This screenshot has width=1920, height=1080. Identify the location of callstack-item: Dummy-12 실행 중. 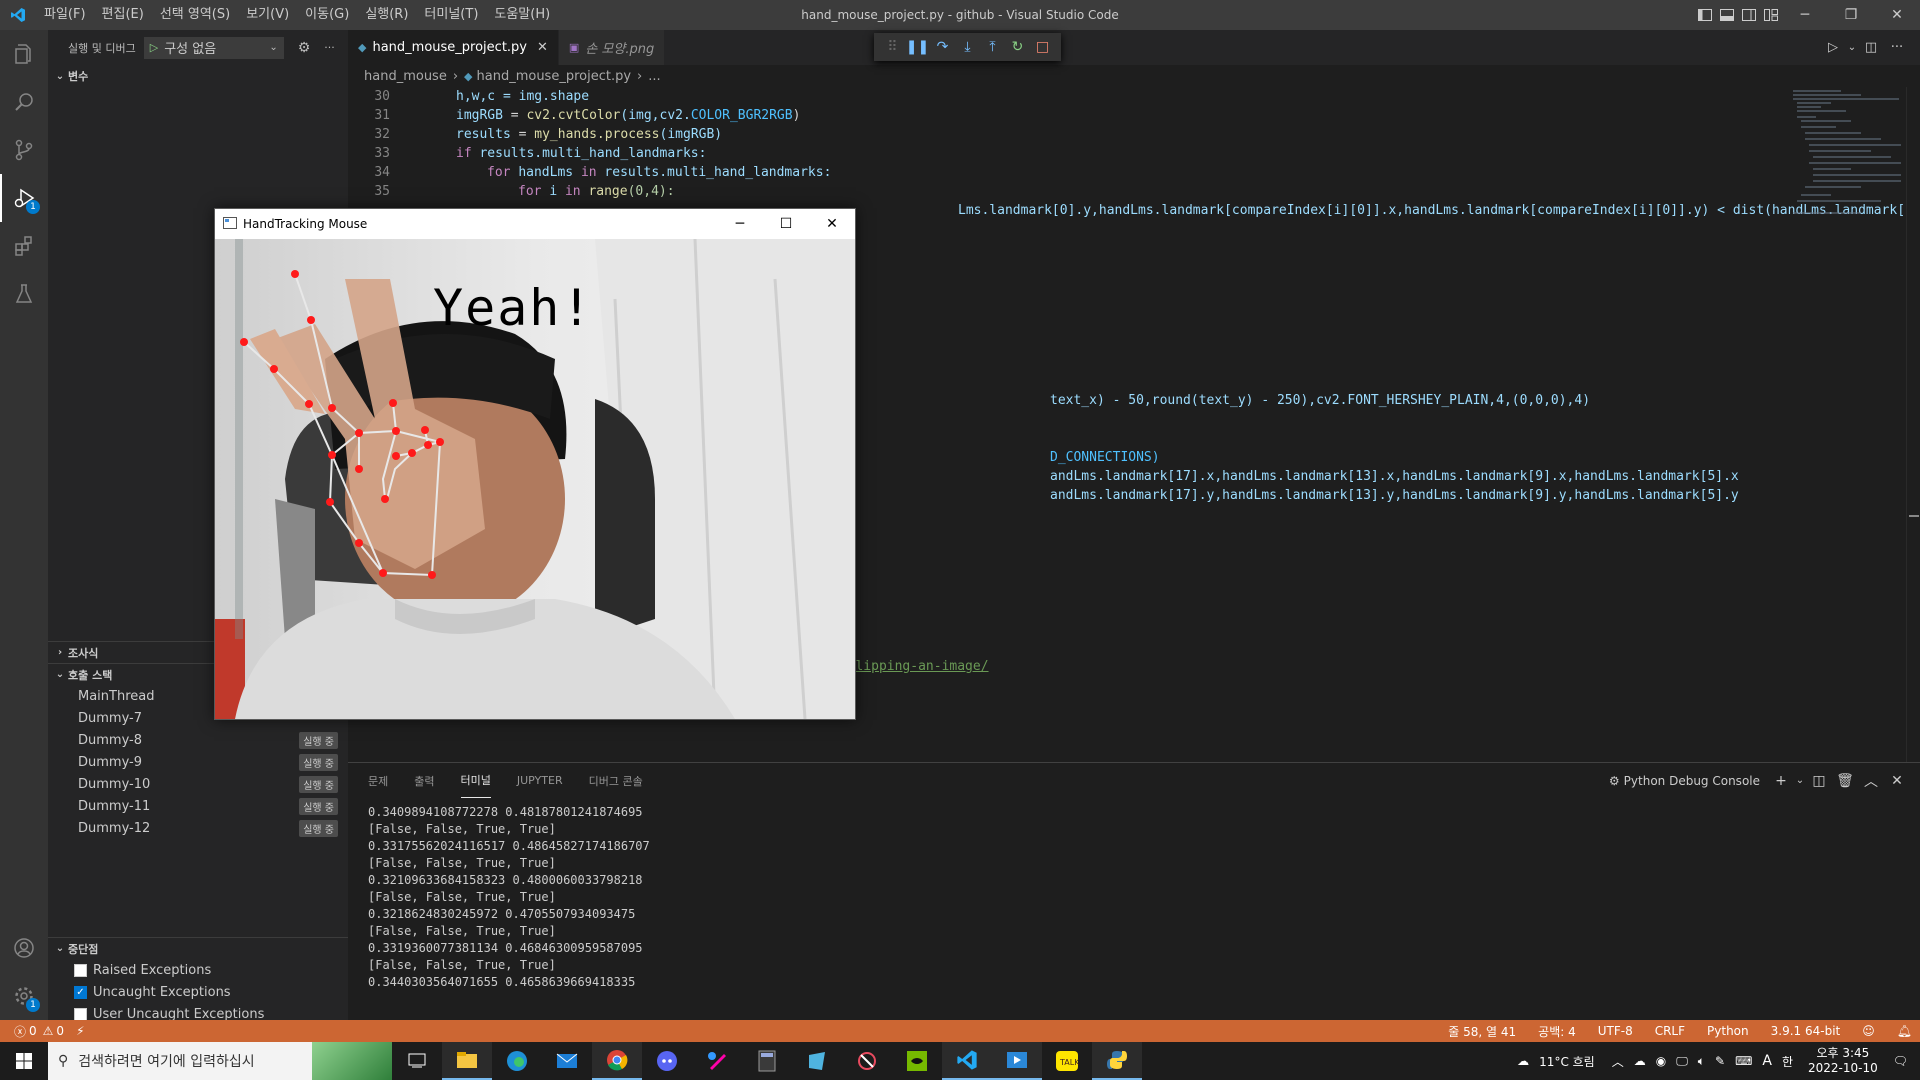
(198, 828).